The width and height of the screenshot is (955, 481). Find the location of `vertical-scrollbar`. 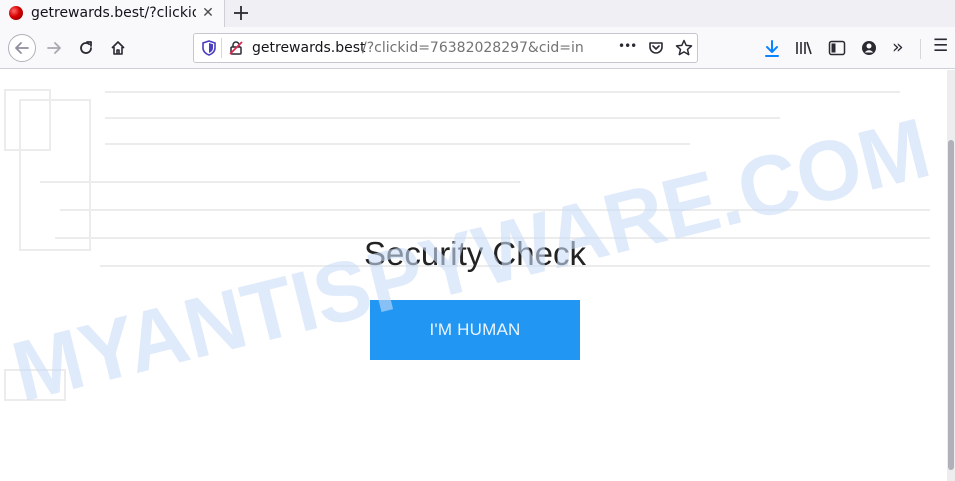

vertical-scrollbar is located at coordinates (951, 275).